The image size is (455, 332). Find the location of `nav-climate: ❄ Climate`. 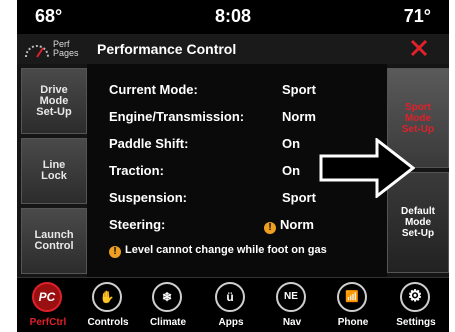

nav-climate: ❄ Climate is located at coordinates (168, 305).